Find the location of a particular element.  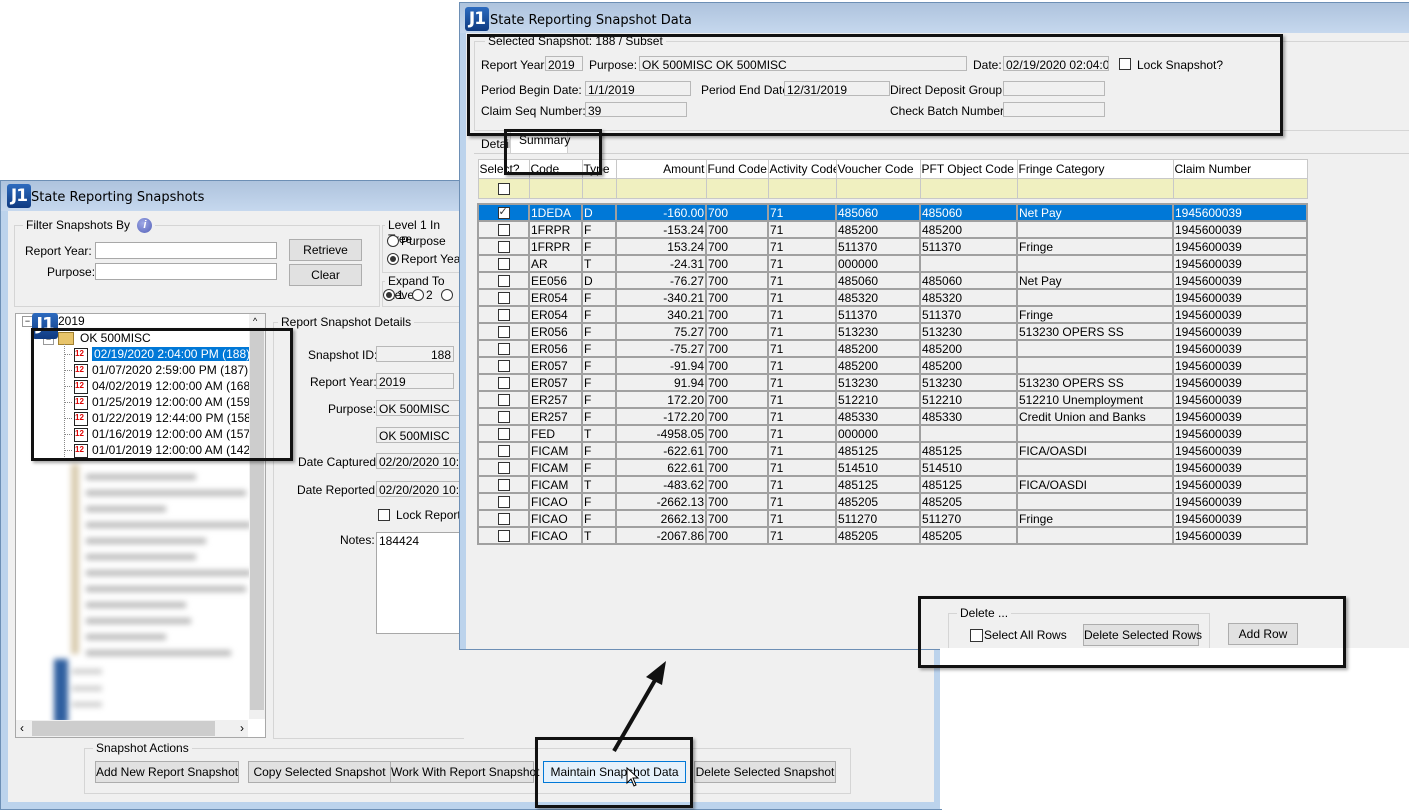

code-cell: ER056 is located at coordinates (555, 331).